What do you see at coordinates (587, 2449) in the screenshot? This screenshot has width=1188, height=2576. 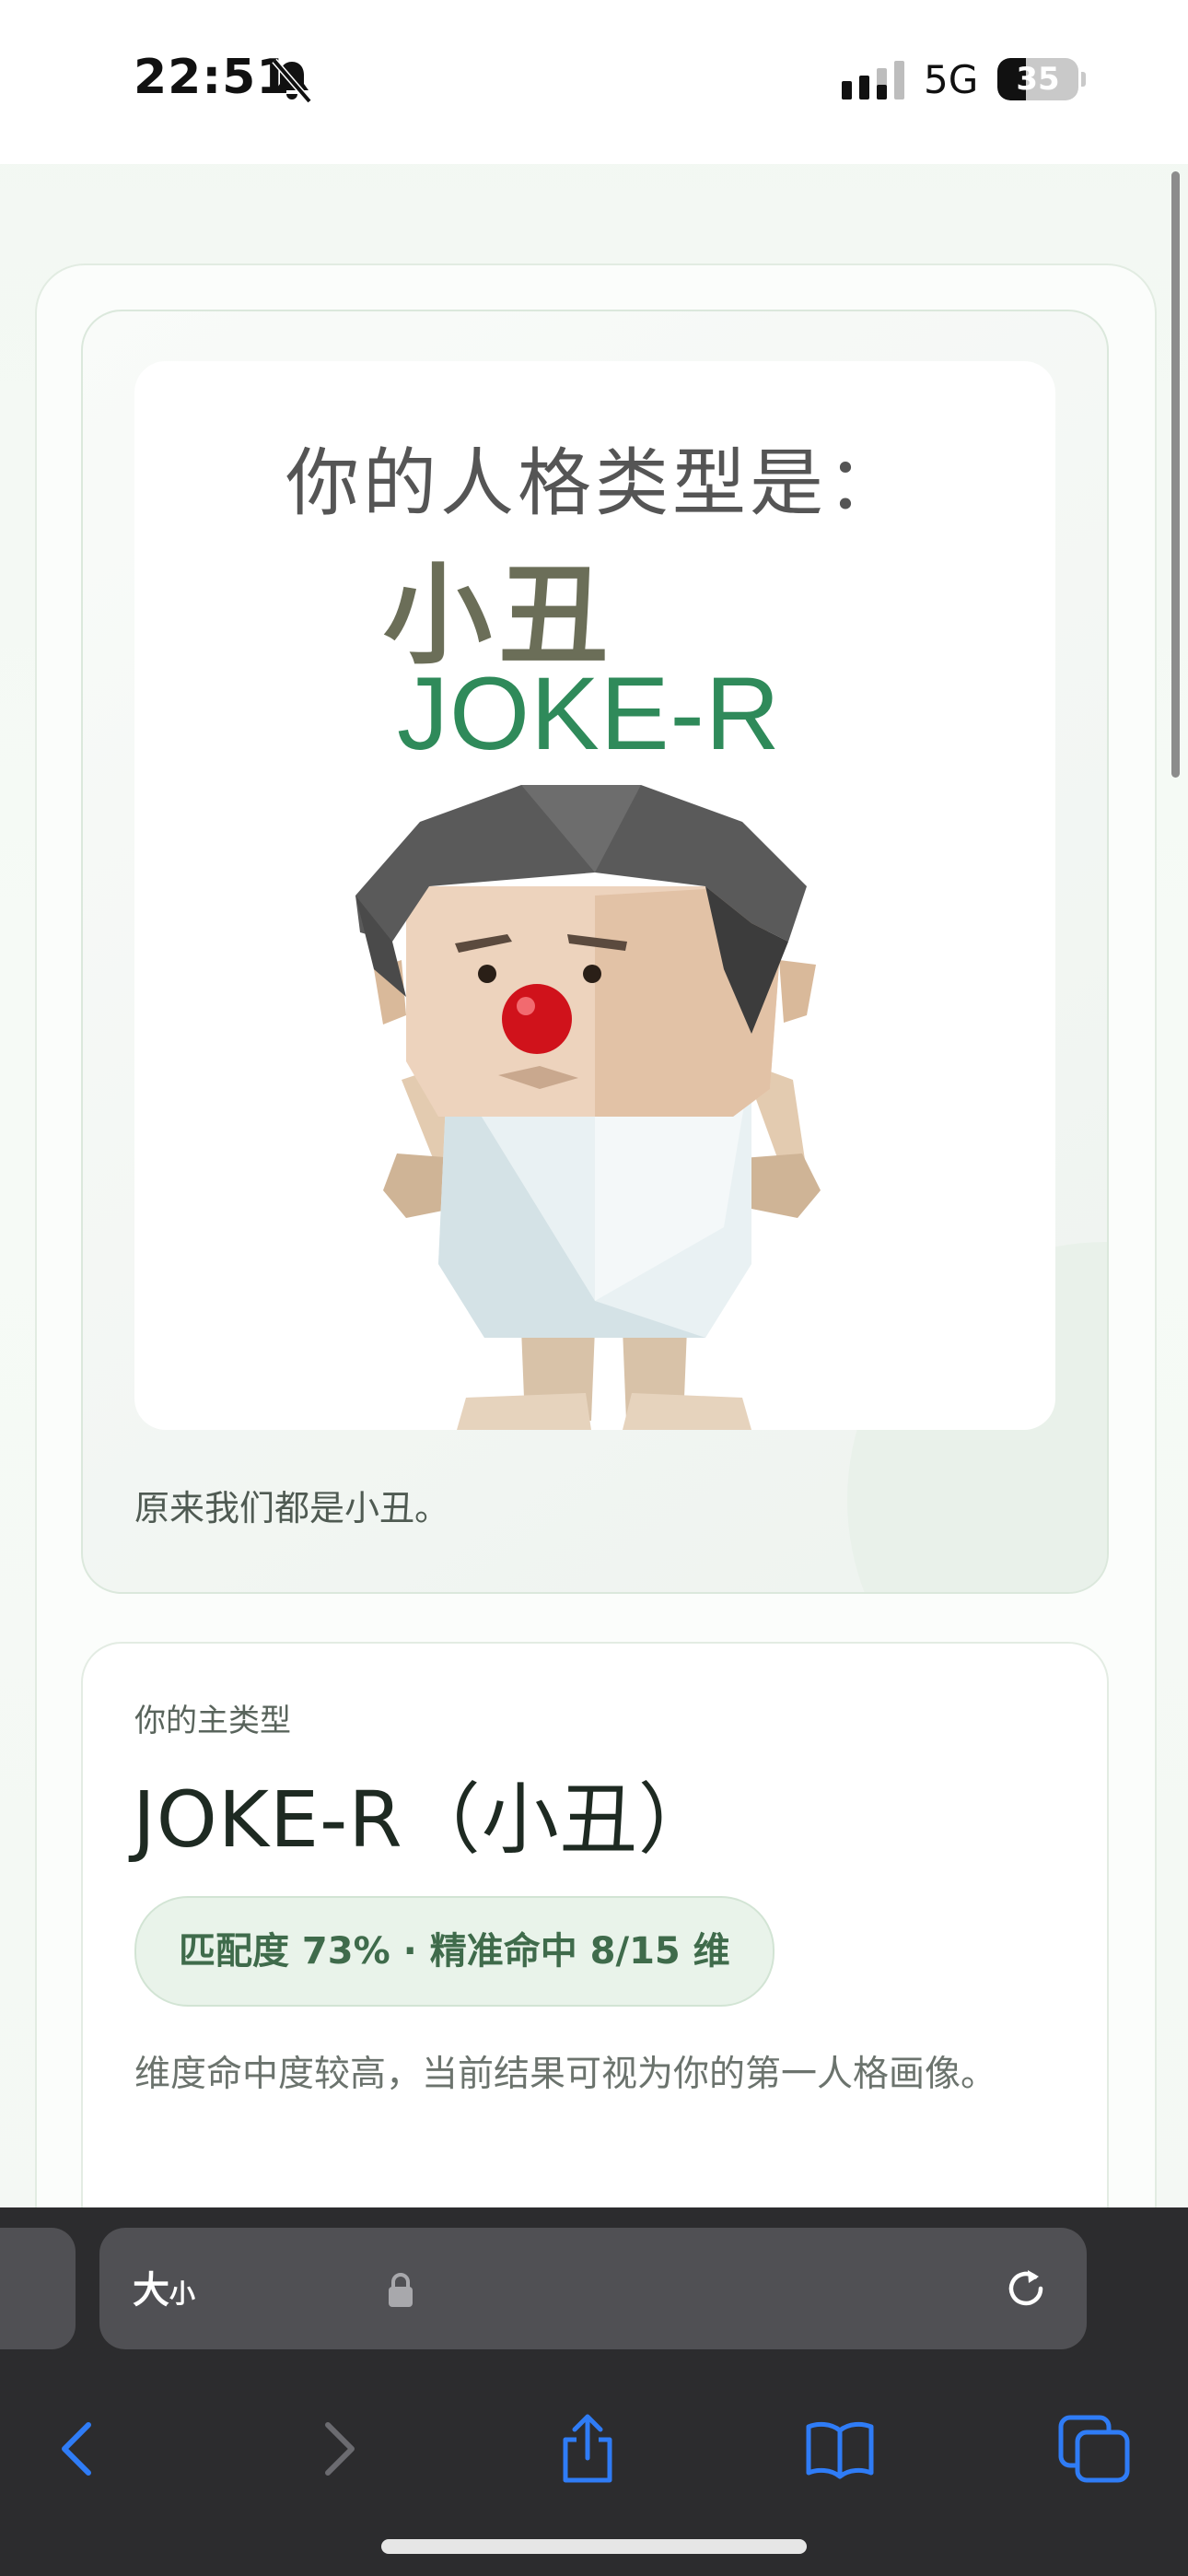 I see `share-icon` at bounding box center [587, 2449].